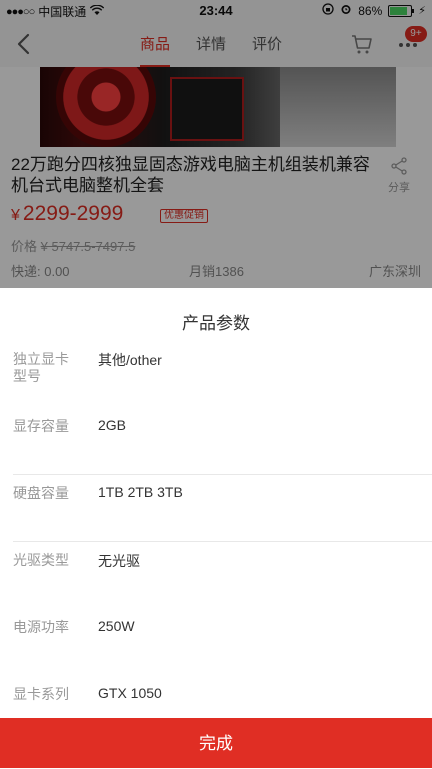 This screenshot has height=769, width=432. What do you see at coordinates (41, 367) in the screenshot?
I see `param-label: 独立显卡型号` at bounding box center [41, 367].